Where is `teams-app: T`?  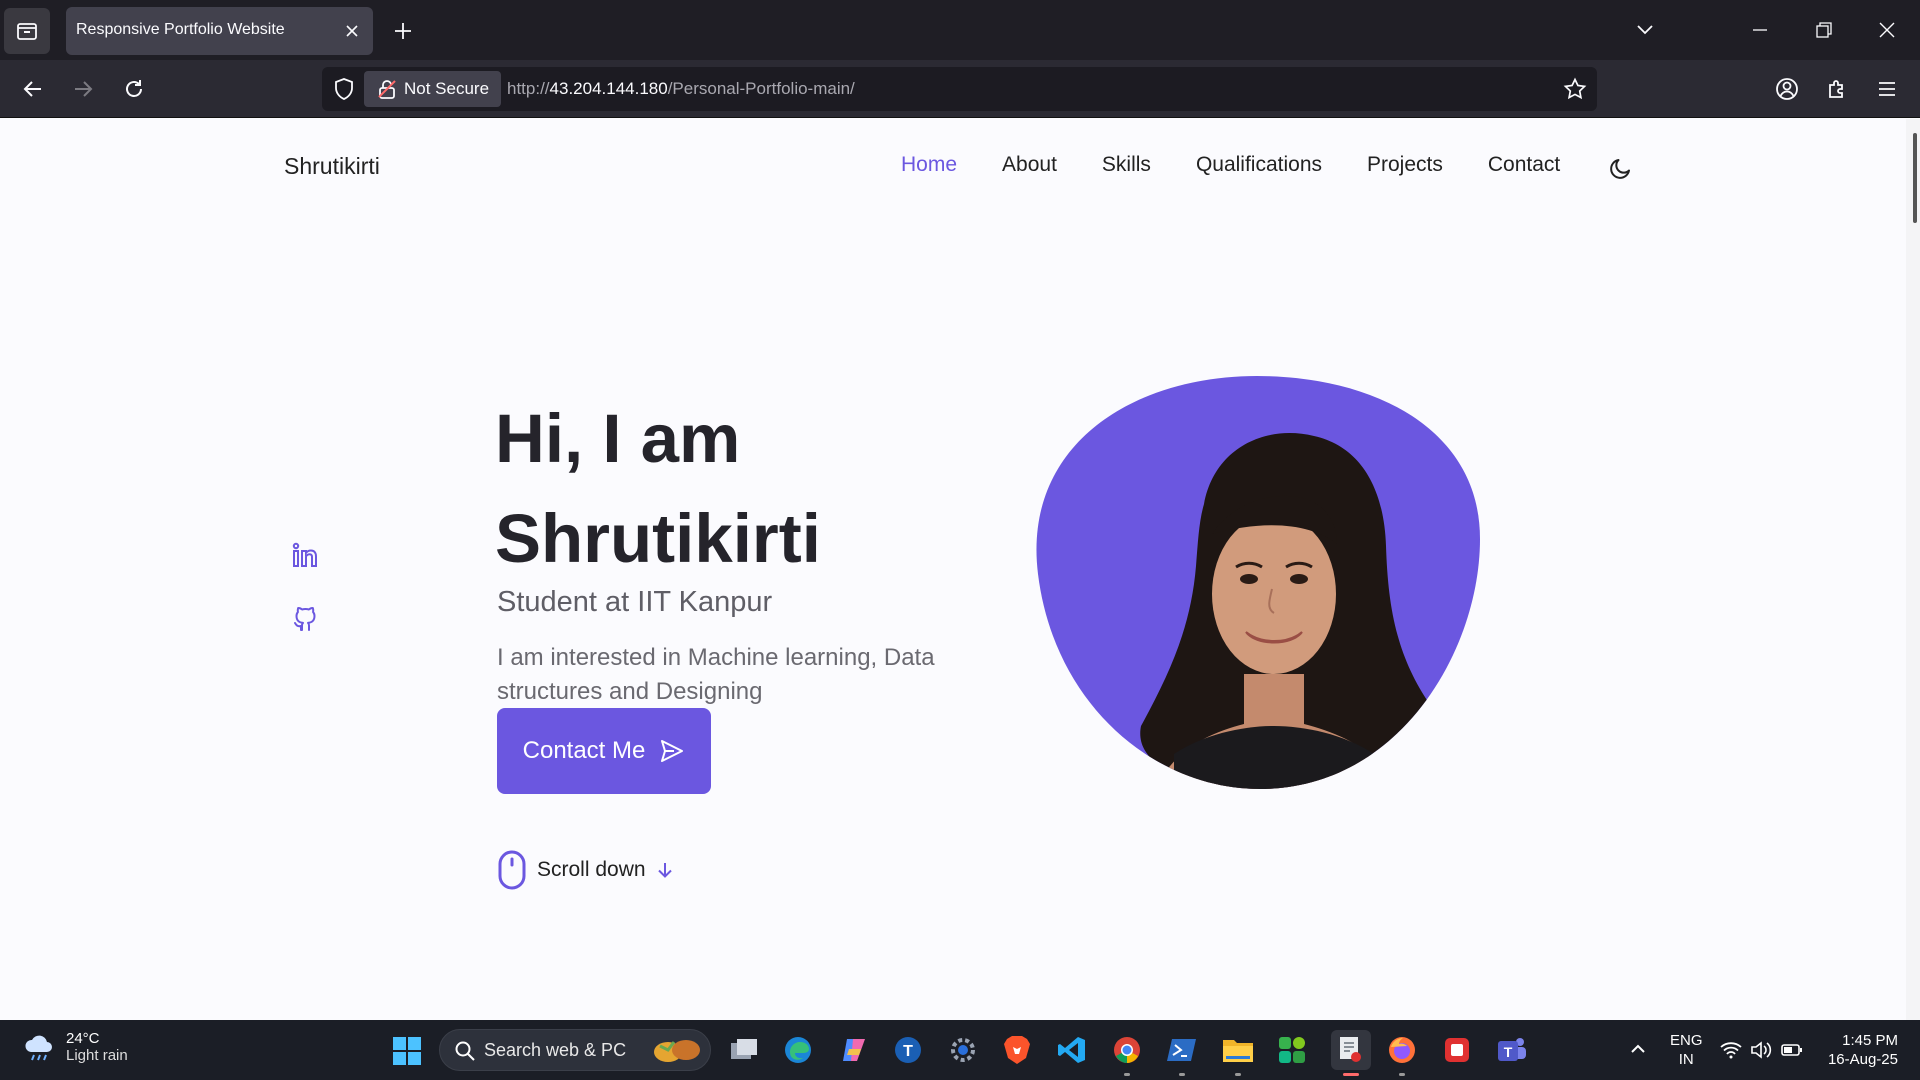
teams-app: T is located at coordinates (1512, 1050).